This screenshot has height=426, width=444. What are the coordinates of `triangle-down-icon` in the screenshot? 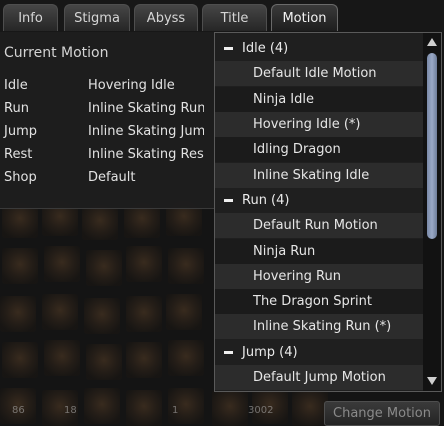 It's located at (432, 381).